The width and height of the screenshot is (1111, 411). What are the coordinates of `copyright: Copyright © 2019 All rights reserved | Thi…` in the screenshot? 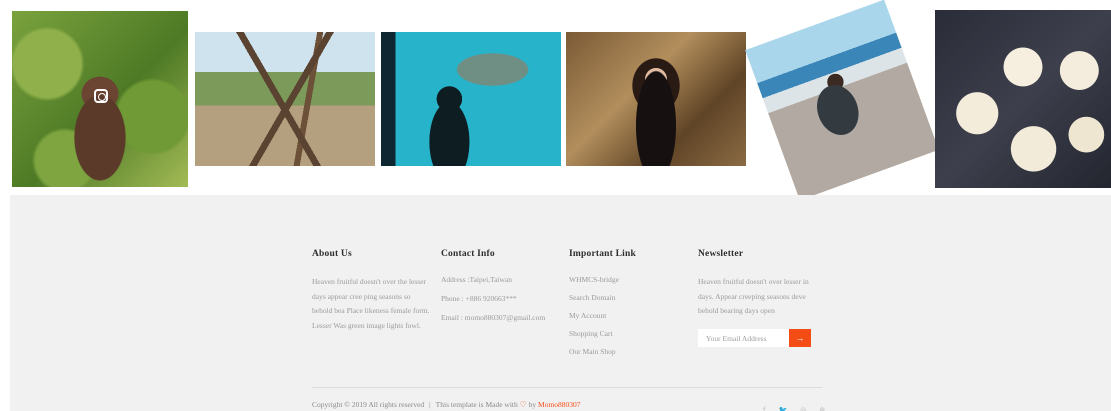 It's located at (446, 404).